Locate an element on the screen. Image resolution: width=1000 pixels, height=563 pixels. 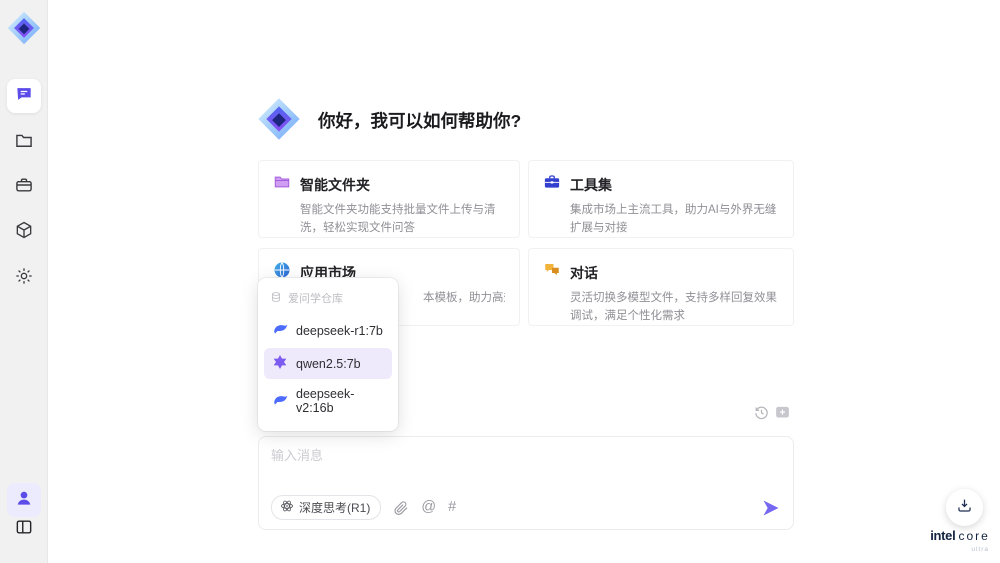
qwen-icon is located at coordinates (280, 363).